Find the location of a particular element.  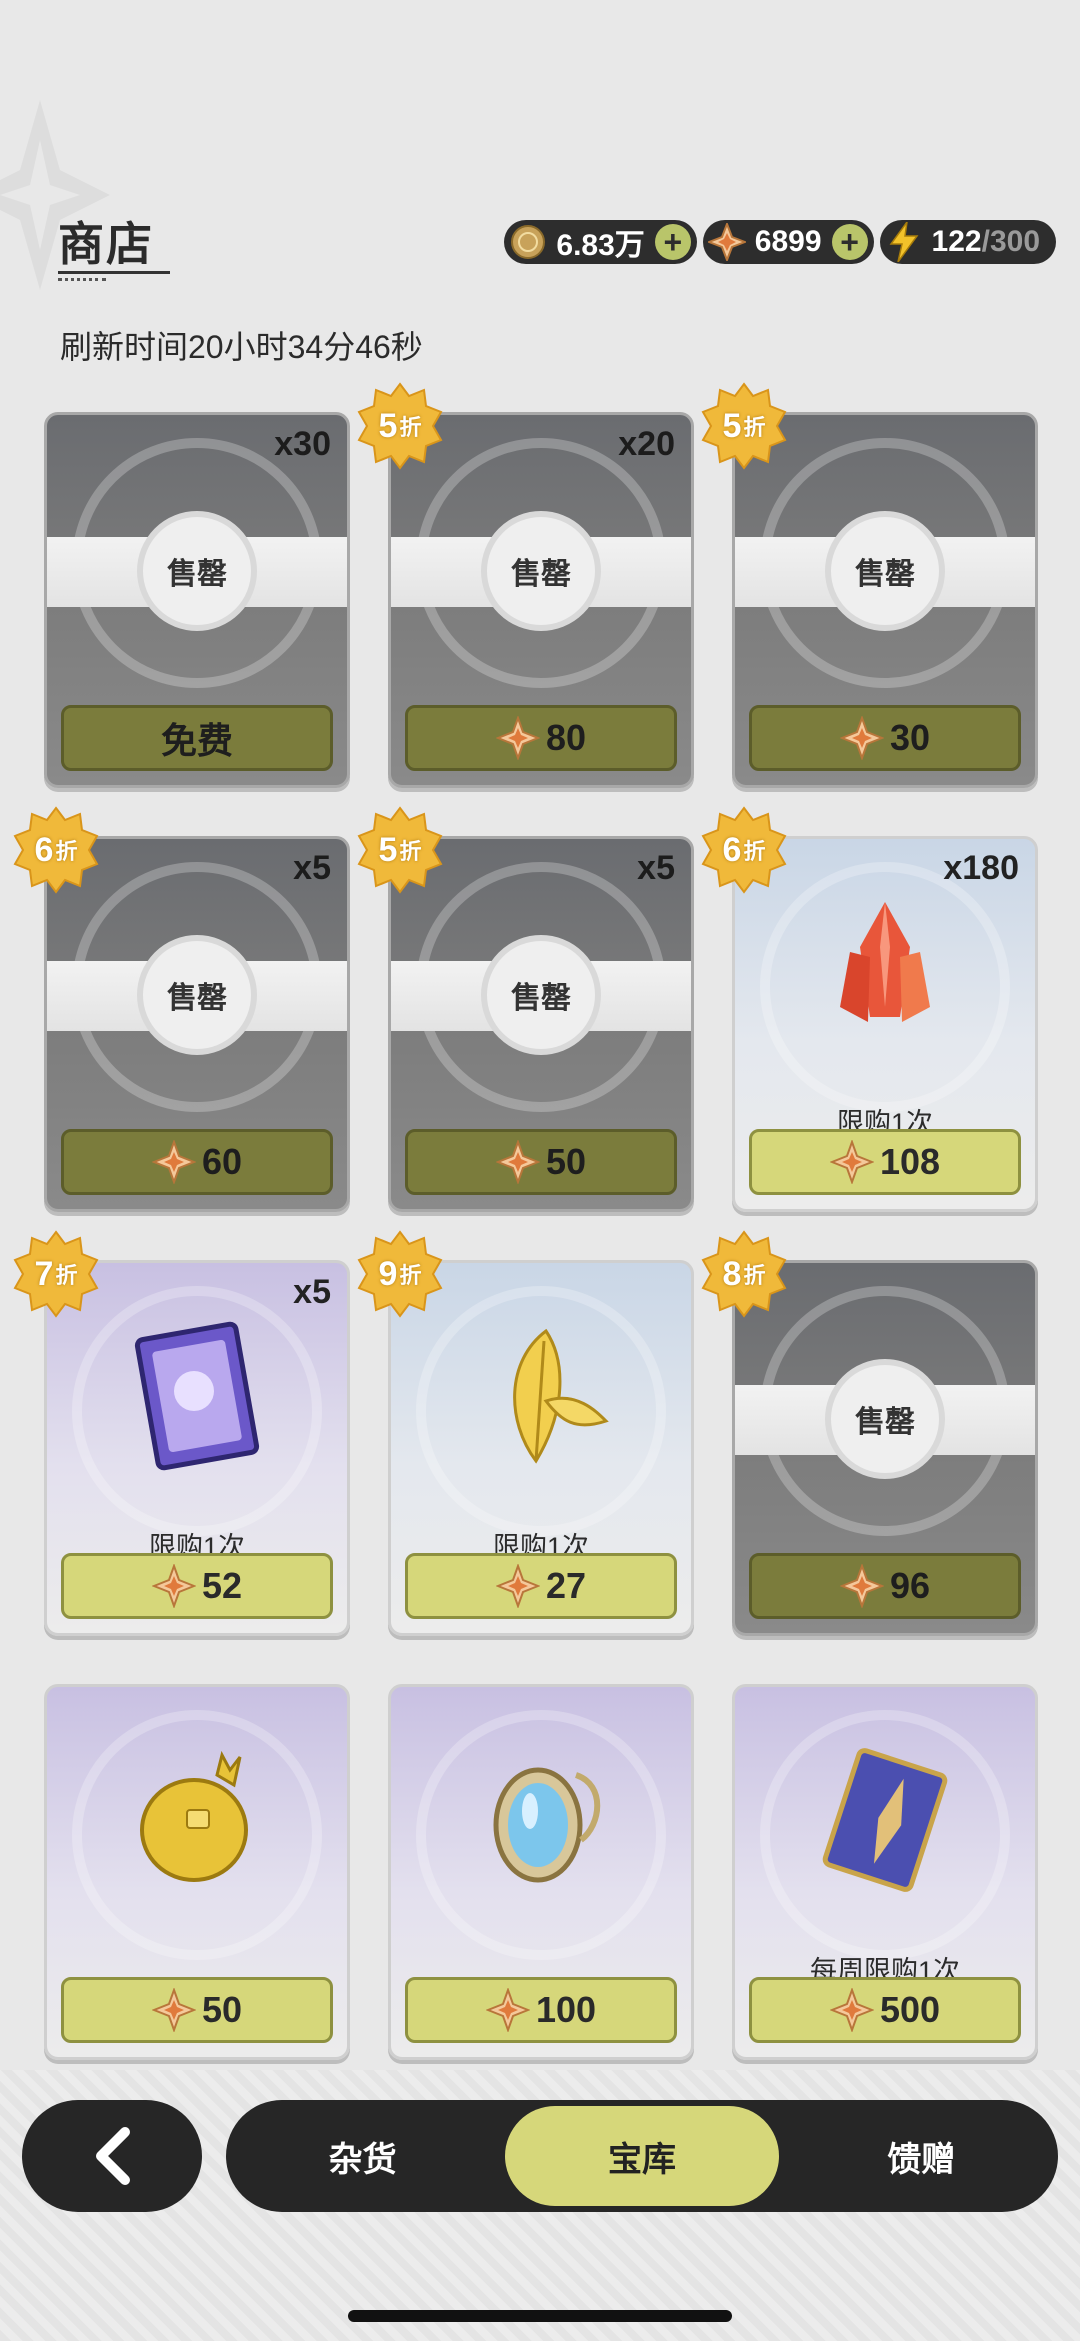

shop-item-card: 100 is located at coordinates (541, 1872).